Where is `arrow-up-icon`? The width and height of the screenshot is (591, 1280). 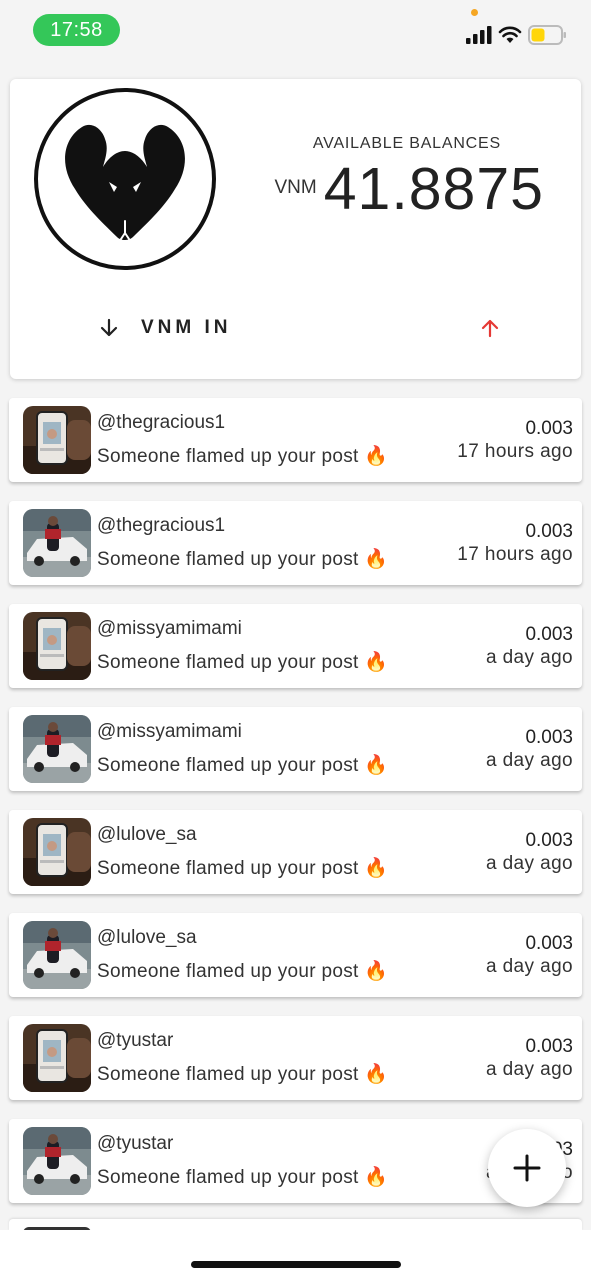
arrow-up-icon is located at coordinates (490, 328).